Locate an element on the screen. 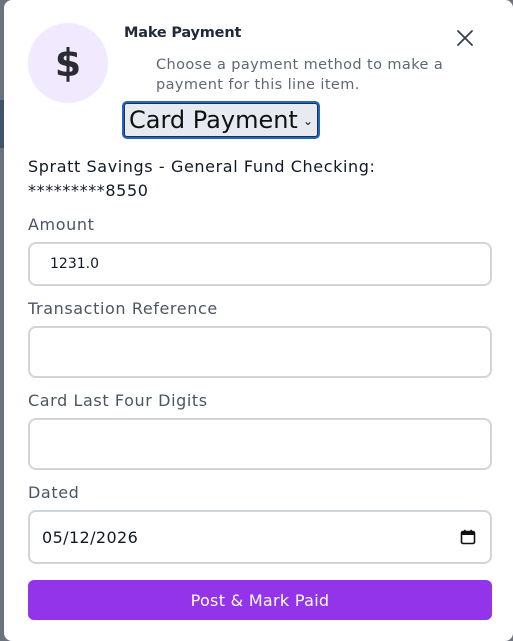 Image resolution: width=513 pixels, height=641 pixels. dollar-icon: $ is located at coordinates (68, 63).